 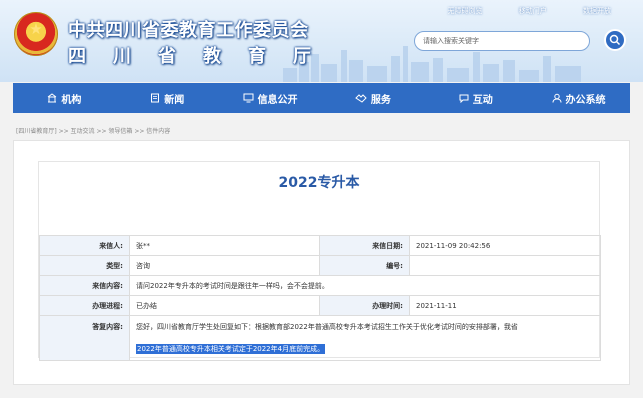 What do you see at coordinates (52, 98) in the screenshot?
I see `building-icon` at bounding box center [52, 98].